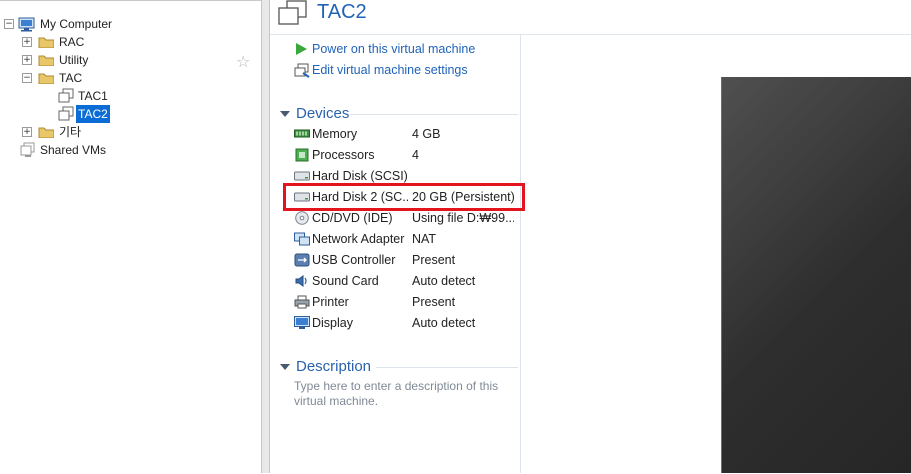 Image resolution: width=911 pixels, height=474 pixels. What do you see at coordinates (71, 78) in the screenshot?
I see `tree-label: TAC` at bounding box center [71, 78].